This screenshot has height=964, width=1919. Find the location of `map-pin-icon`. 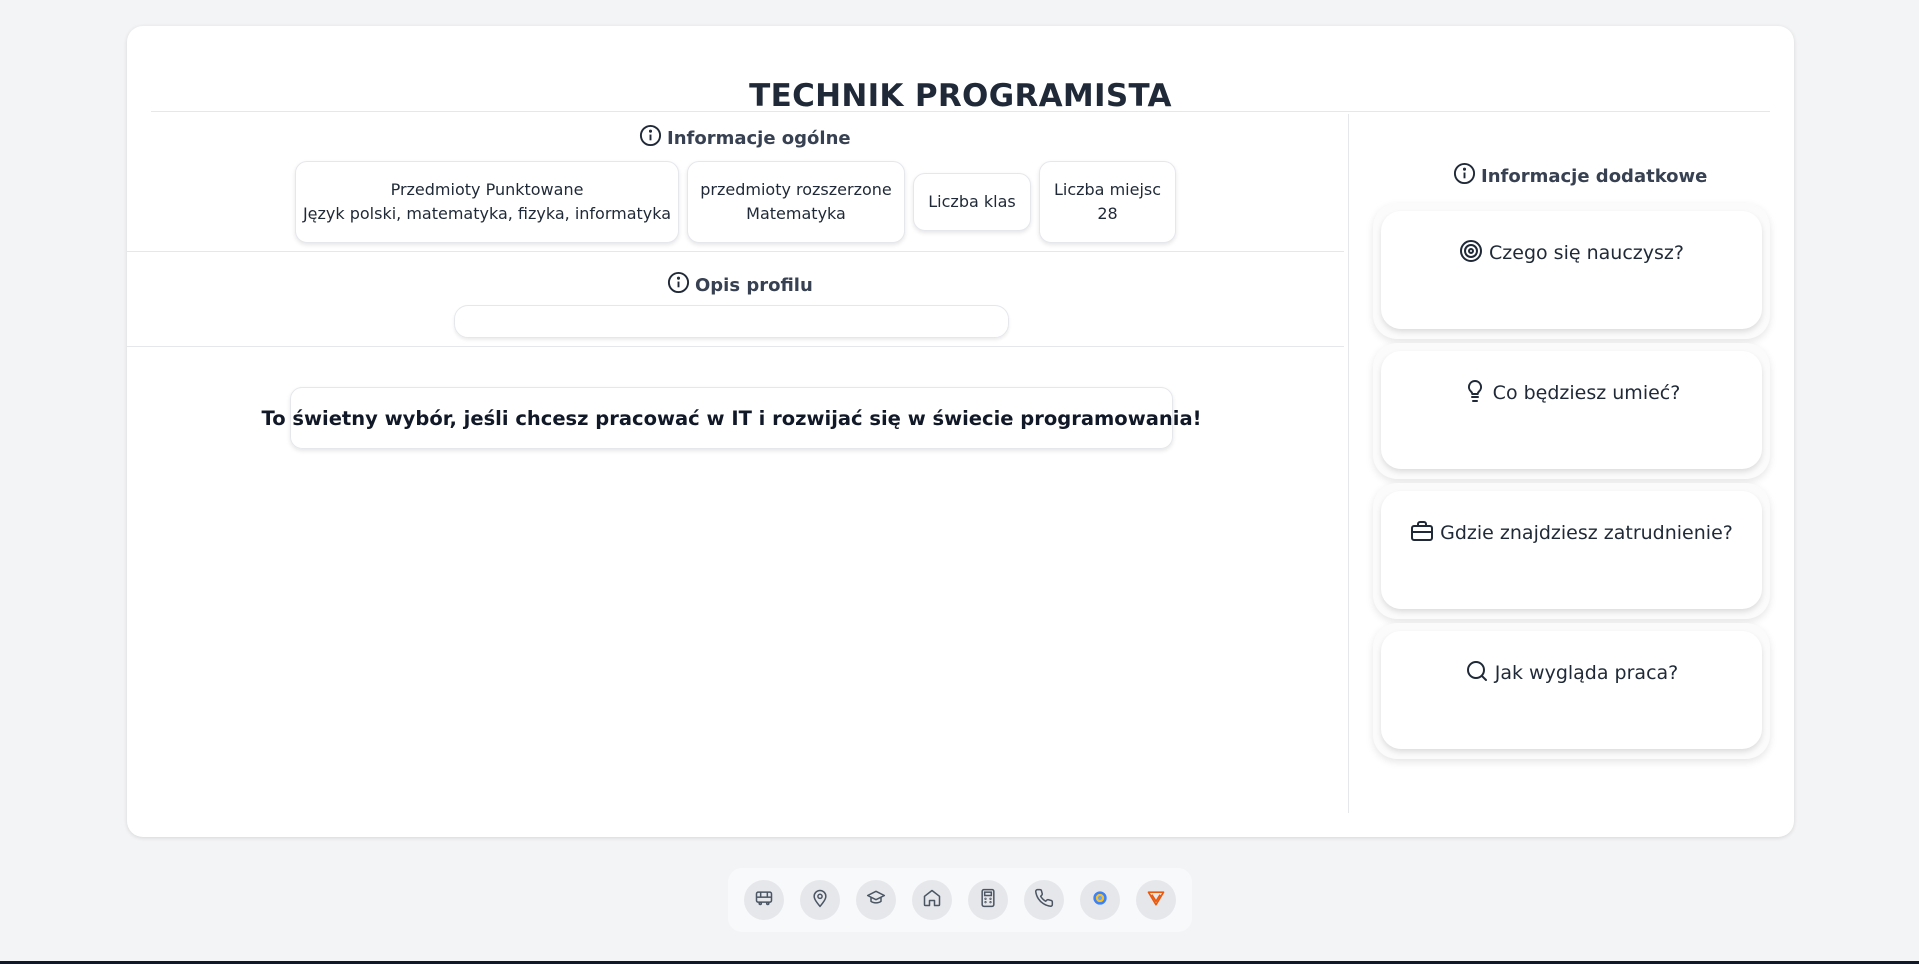

map-pin-icon is located at coordinates (820, 900).